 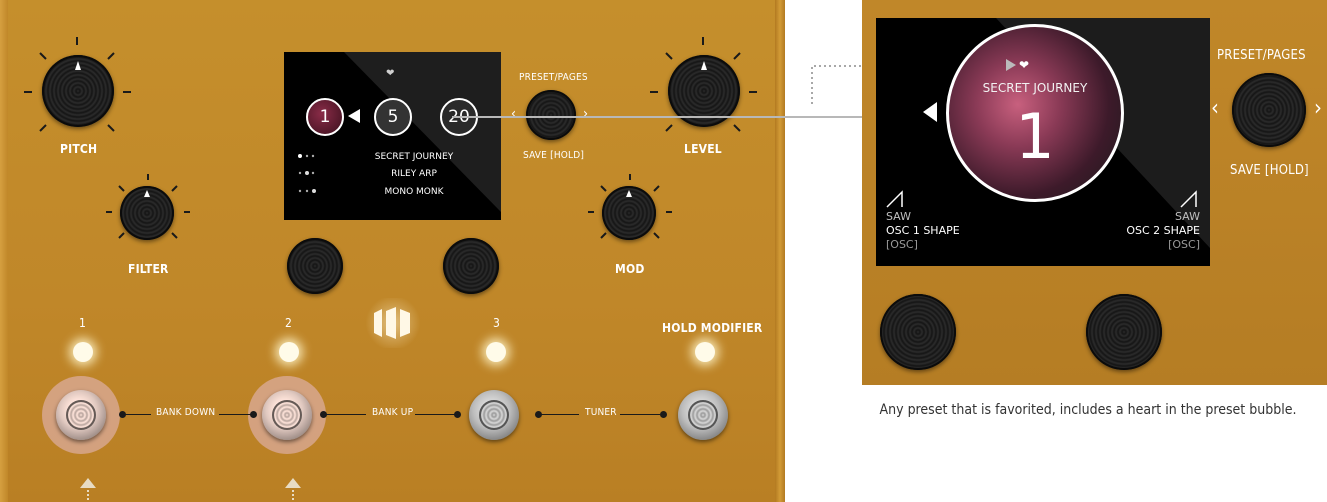 I want to click on osc1-group-label: [OSC], so click(x=902, y=244).